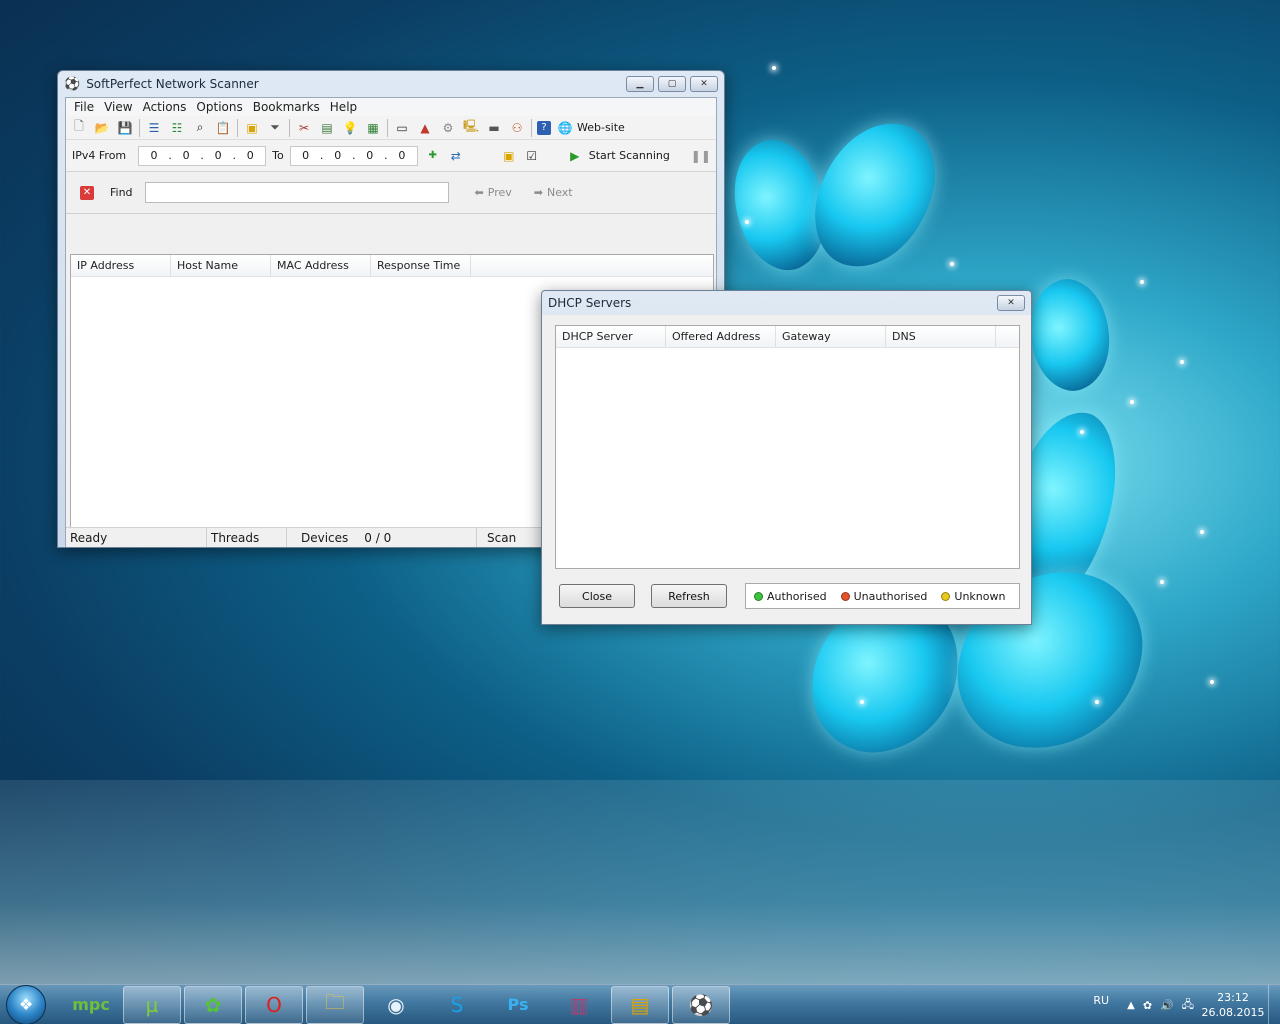 This screenshot has width=1280, height=1024. What do you see at coordinates (494, 128) in the screenshot?
I see `monitor-icon: ▬` at bounding box center [494, 128].